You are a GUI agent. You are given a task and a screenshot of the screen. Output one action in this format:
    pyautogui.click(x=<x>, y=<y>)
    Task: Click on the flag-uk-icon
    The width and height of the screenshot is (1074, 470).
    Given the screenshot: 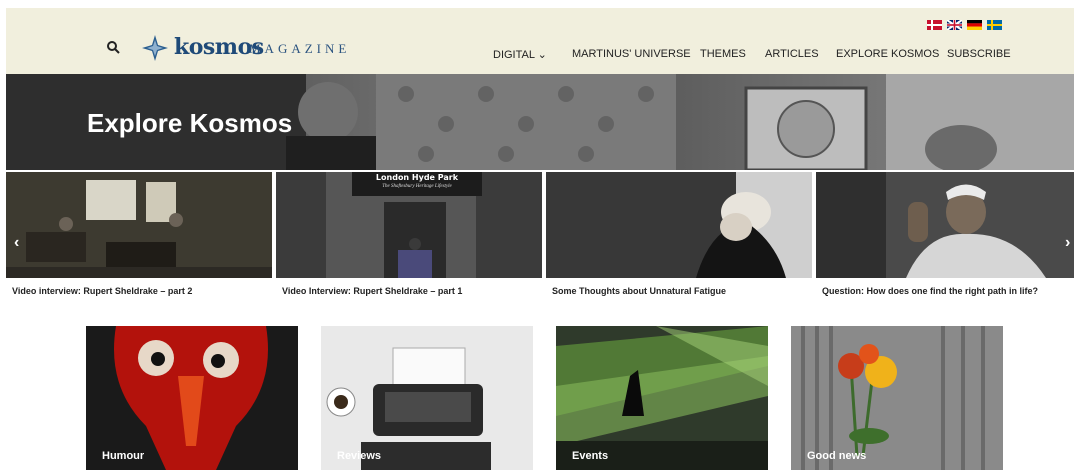 What is the action you would take?
    pyautogui.click(x=954, y=25)
    